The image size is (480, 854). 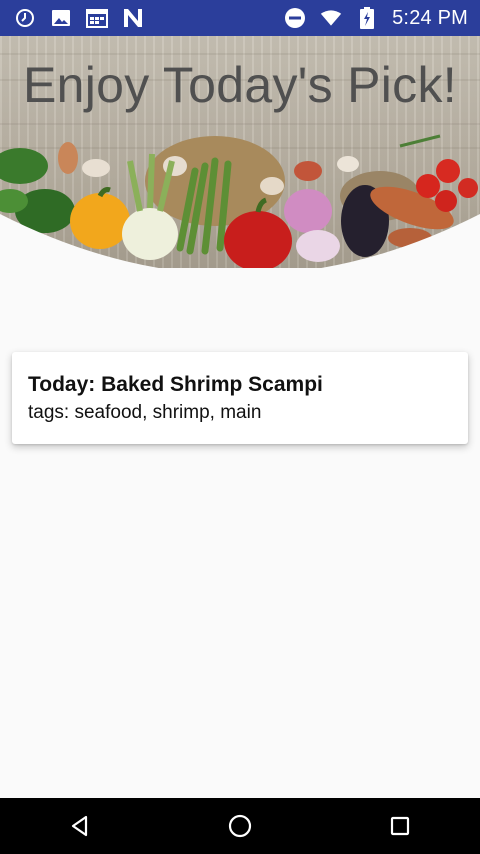 What do you see at coordinates (382, 18) in the screenshot?
I see `status-system: 5:24 PM` at bounding box center [382, 18].